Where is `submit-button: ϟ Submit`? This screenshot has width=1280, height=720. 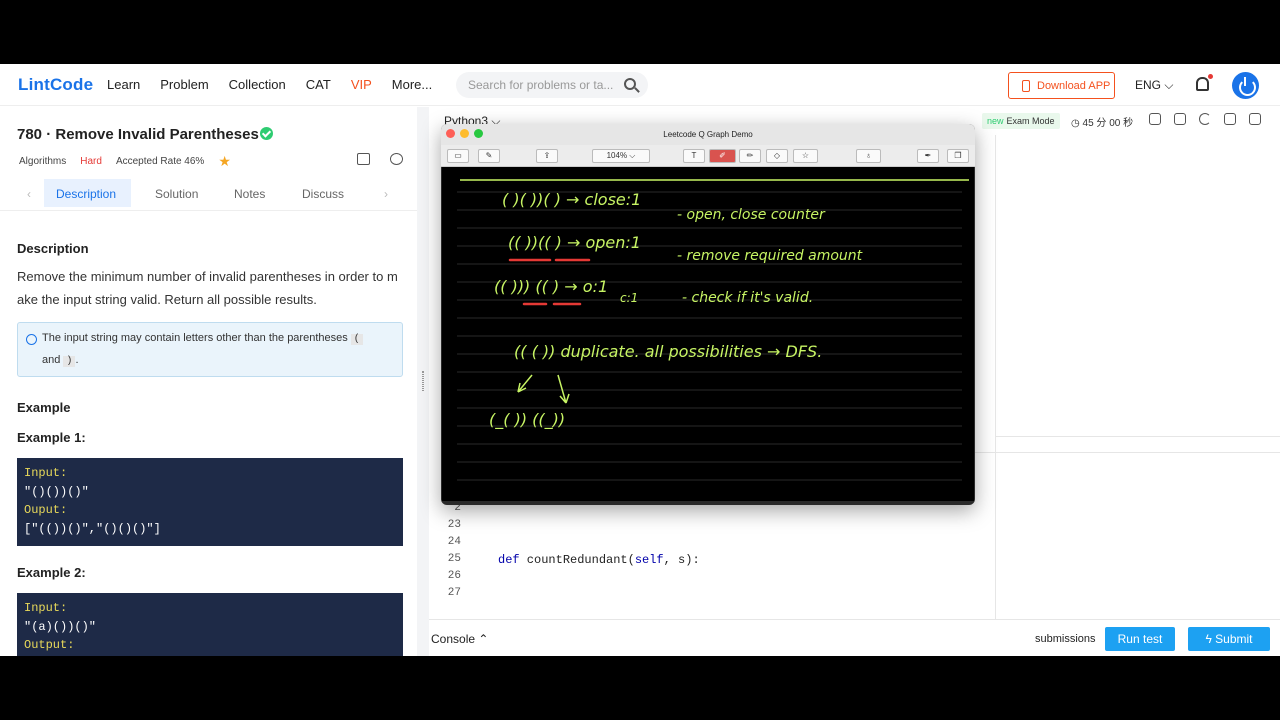
submit-button: ϟ Submit is located at coordinates (1229, 639).